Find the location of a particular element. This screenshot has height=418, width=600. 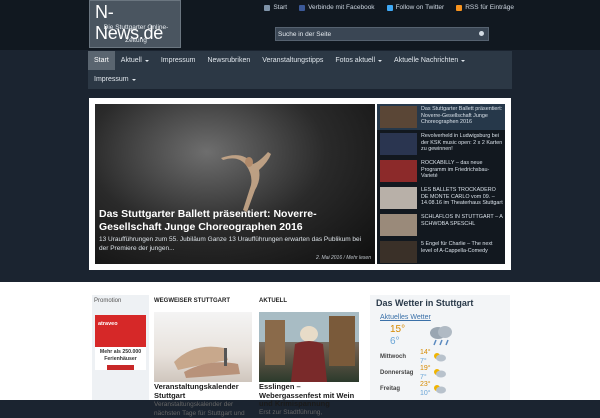

nav-label: Start is located at coordinates (101, 60).